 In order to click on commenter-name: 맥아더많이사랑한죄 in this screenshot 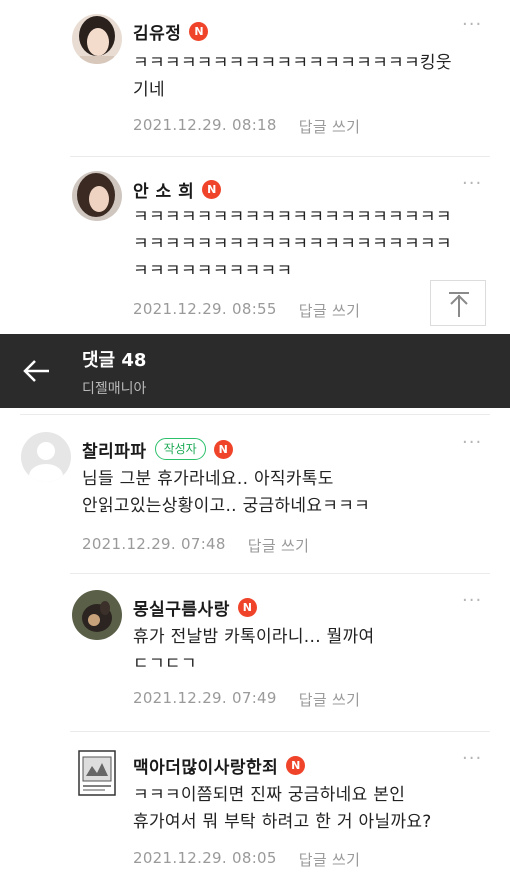, I will do `click(205, 765)`.